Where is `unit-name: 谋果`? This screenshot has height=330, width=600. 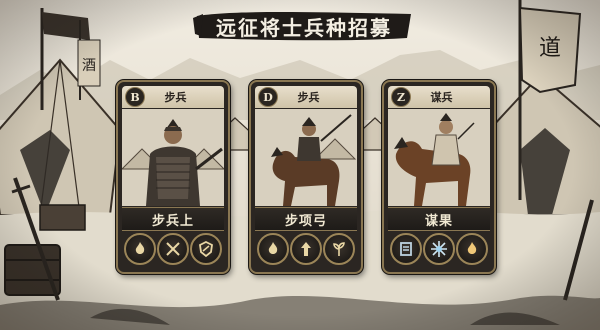
unit-name: 谋果 is located at coordinates (439, 219).